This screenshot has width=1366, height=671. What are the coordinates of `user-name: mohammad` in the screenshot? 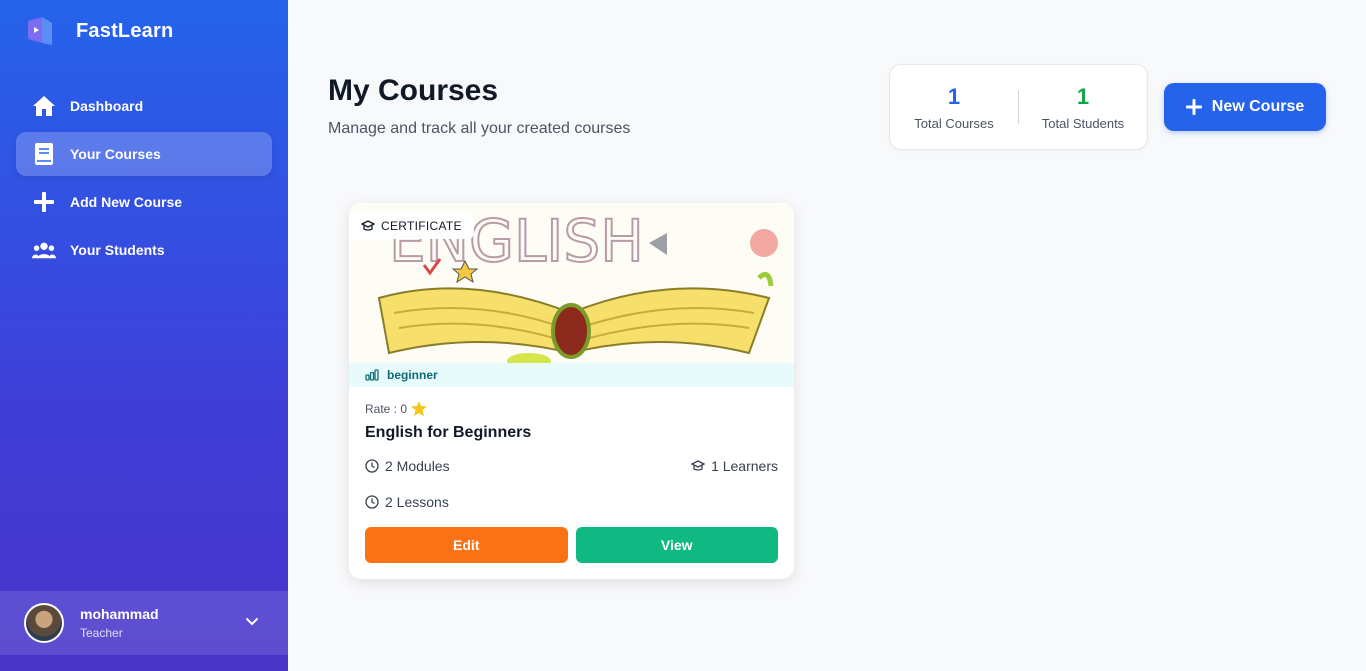 It's located at (119, 614).